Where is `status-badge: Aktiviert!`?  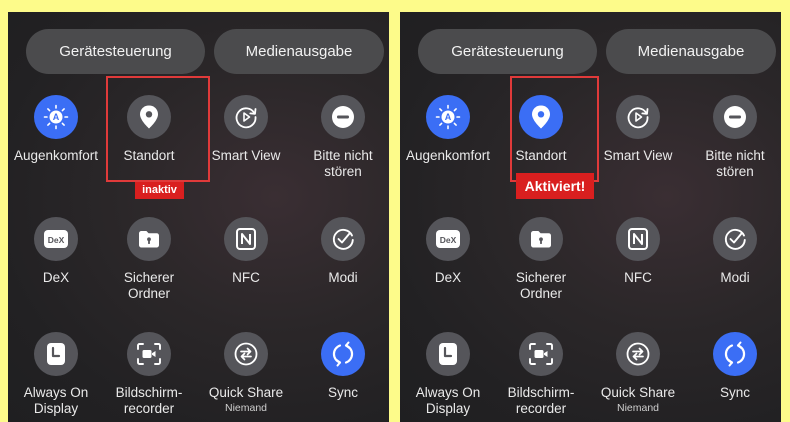 status-badge: Aktiviert! is located at coordinates (555, 186).